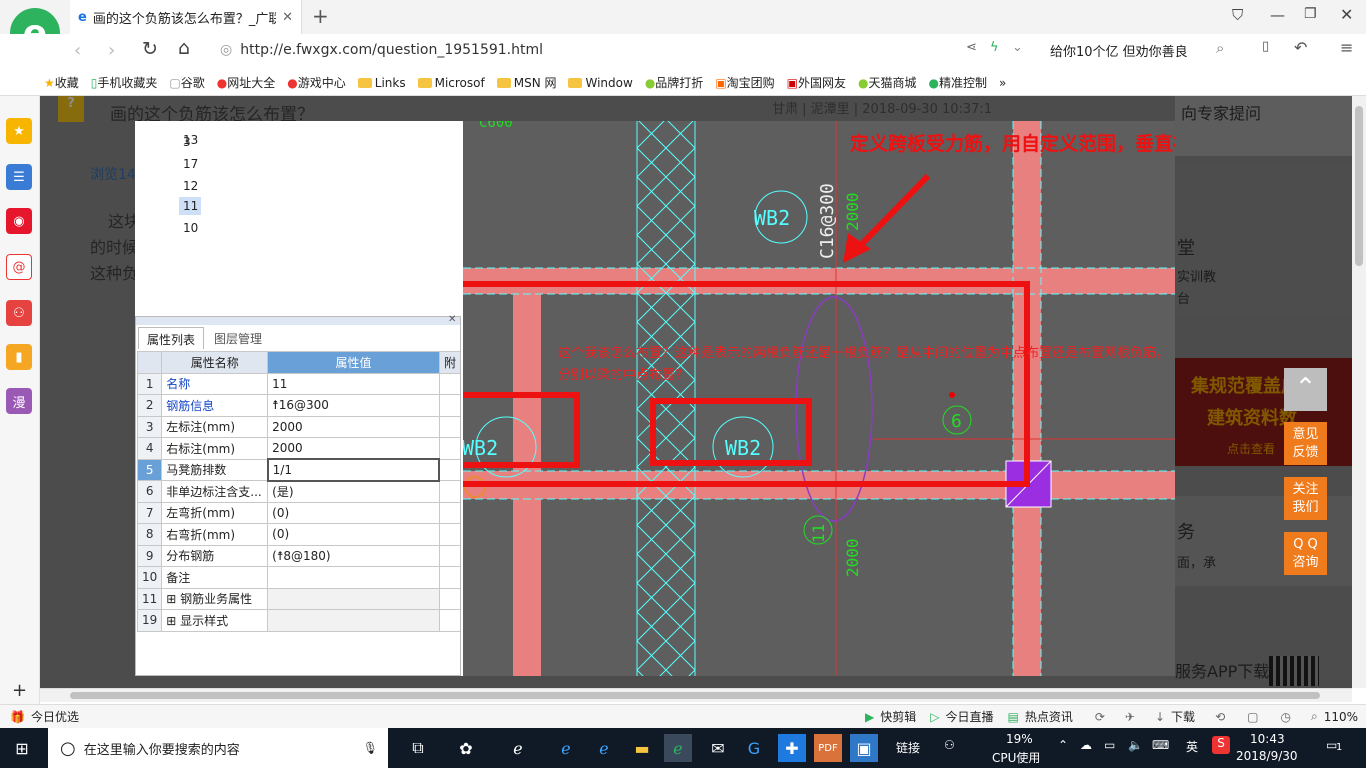  Describe the element at coordinates (969, 716) in the screenshot. I see `status-live: 今日直播` at that location.